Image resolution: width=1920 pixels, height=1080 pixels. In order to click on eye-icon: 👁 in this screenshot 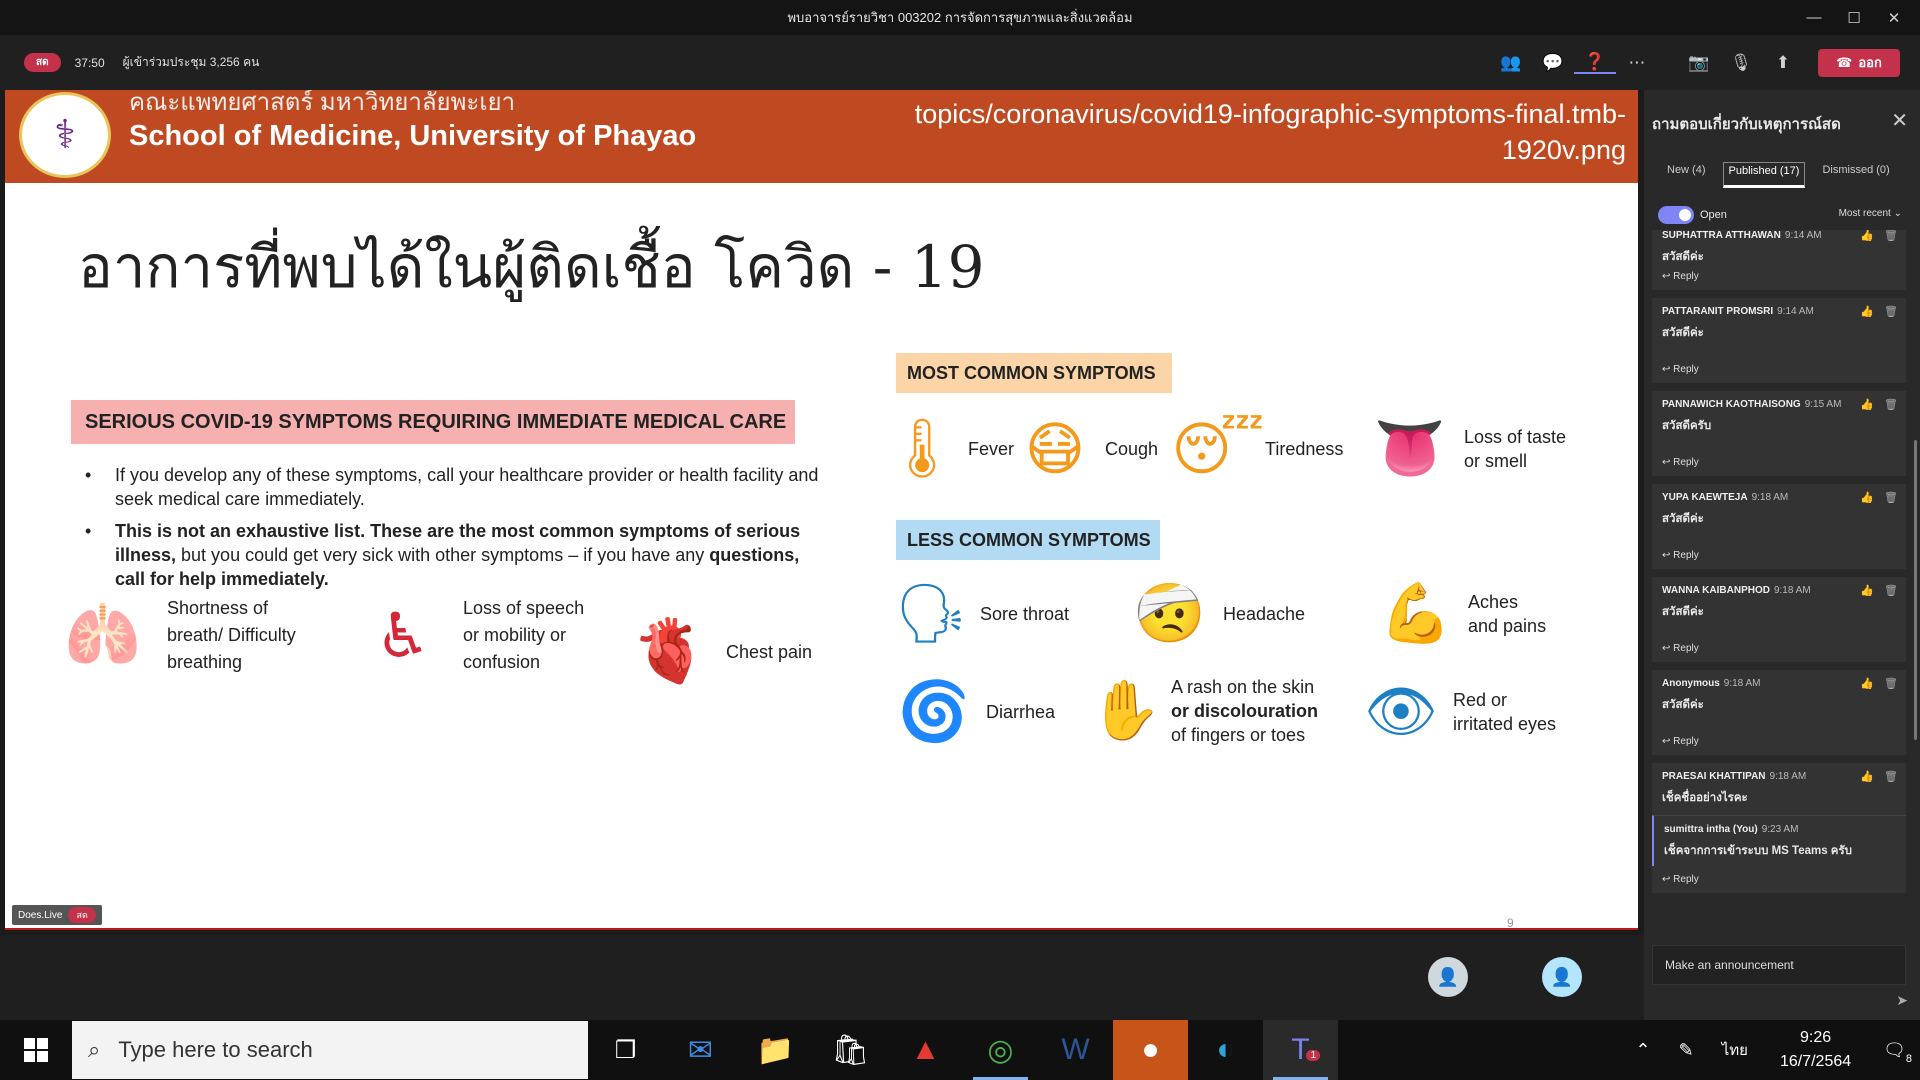, I will do `click(1401, 711)`.